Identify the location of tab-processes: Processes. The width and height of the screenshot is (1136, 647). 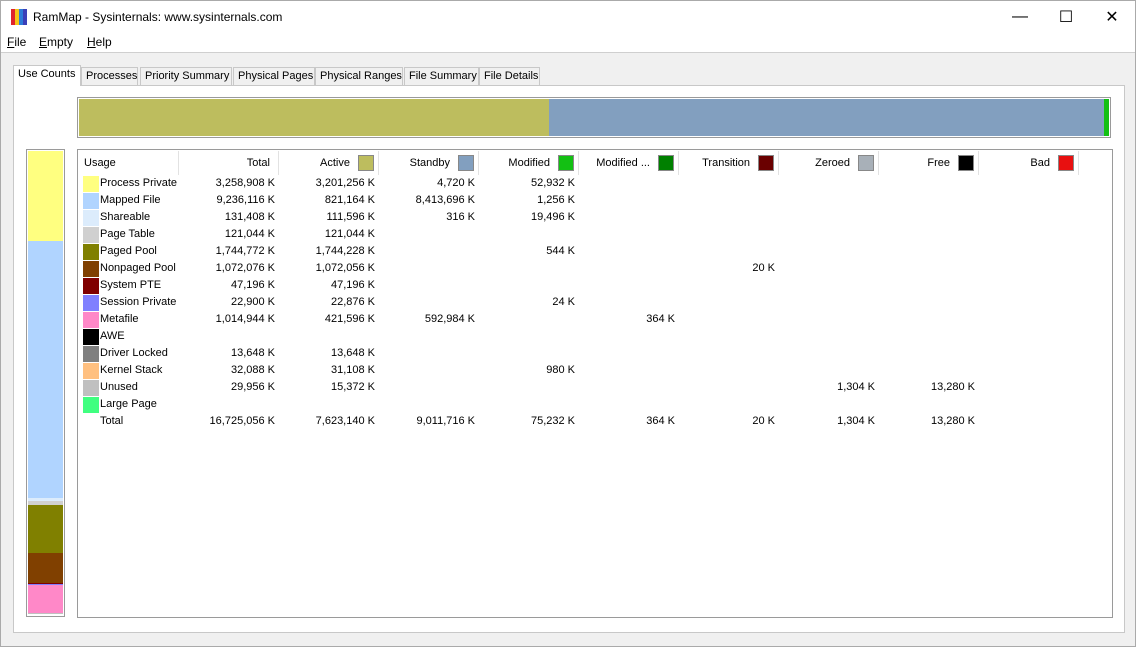
(109, 76).